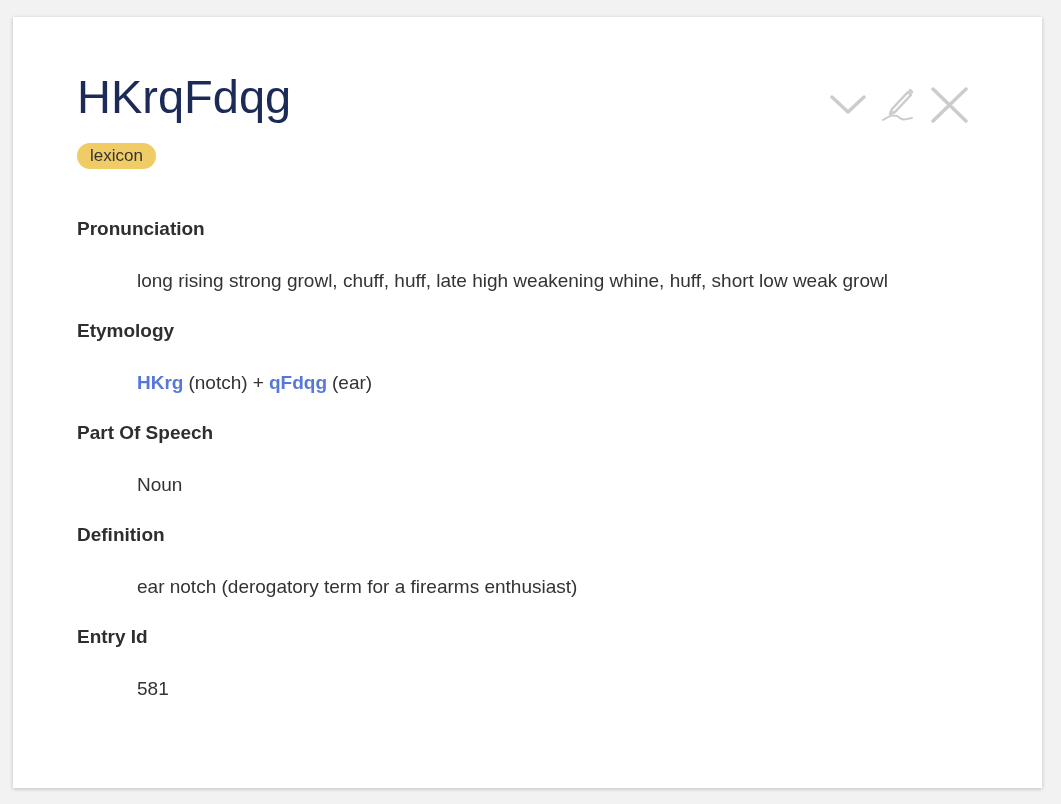 This screenshot has height=804, width=1061. Describe the element at coordinates (297, 383) in the screenshot. I see `etymology-link: qFdqg` at that location.